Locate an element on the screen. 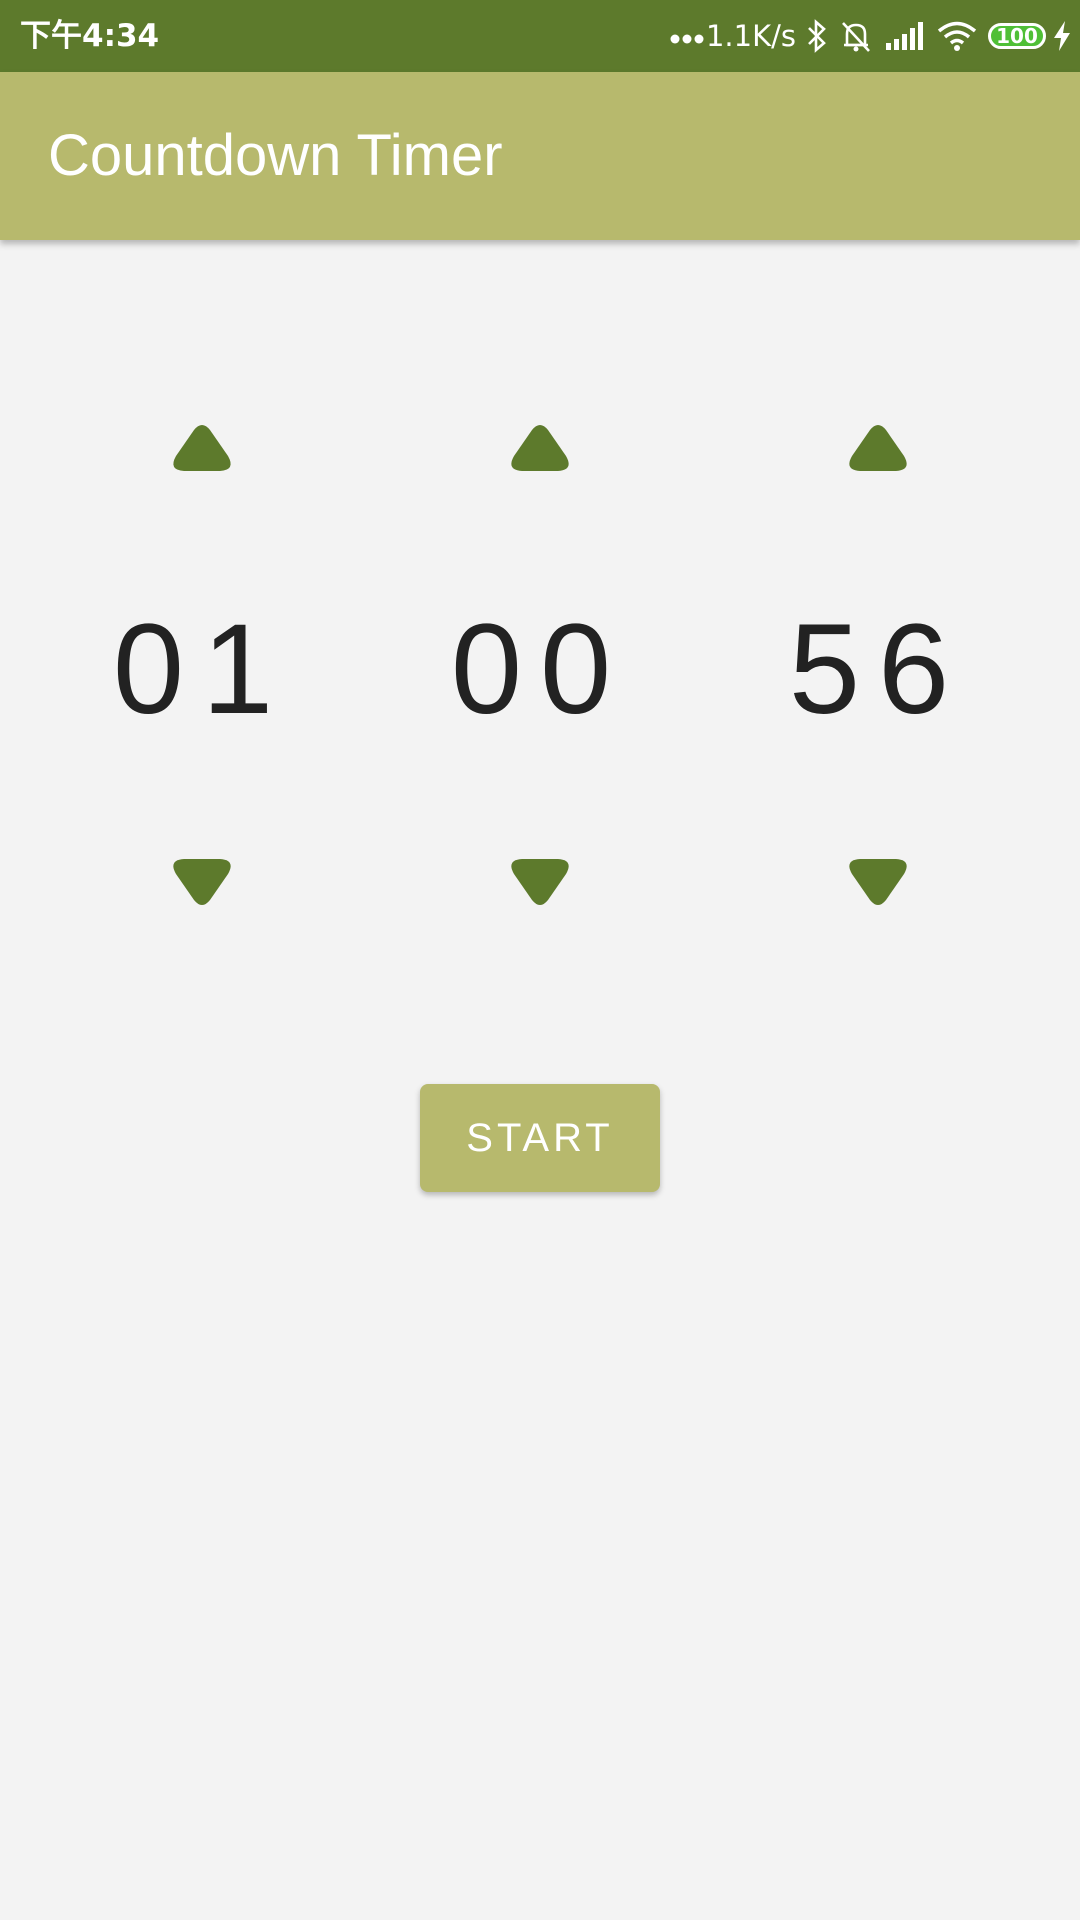 This screenshot has height=1920, width=1080. signal-icon is located at coordinates (904, 36).